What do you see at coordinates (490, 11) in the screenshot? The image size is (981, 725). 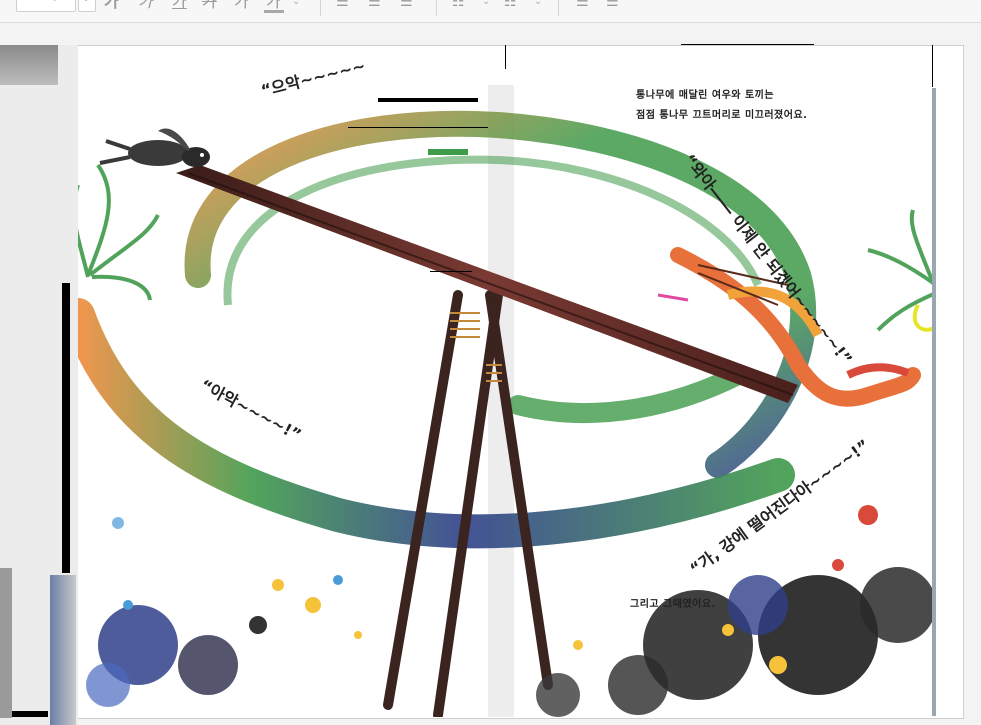 I see `formatting-toolbar: pt ⌄ ⌄ 가 가 가 가 가 가 ⌄ ☰ ☰ ☰ ☷ ⌄ ☷ ⌄ ☰ ☰` at bounding box center [490, 11].